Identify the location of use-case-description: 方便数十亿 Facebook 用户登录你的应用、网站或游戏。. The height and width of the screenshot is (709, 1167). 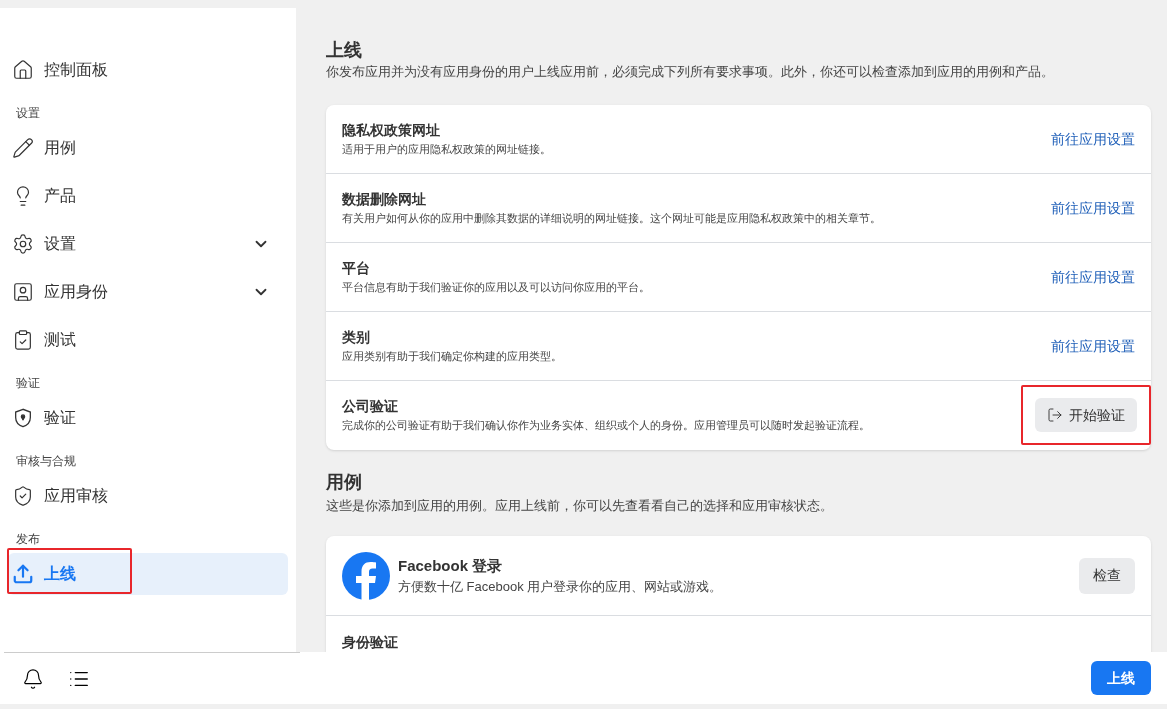
(561, 587).